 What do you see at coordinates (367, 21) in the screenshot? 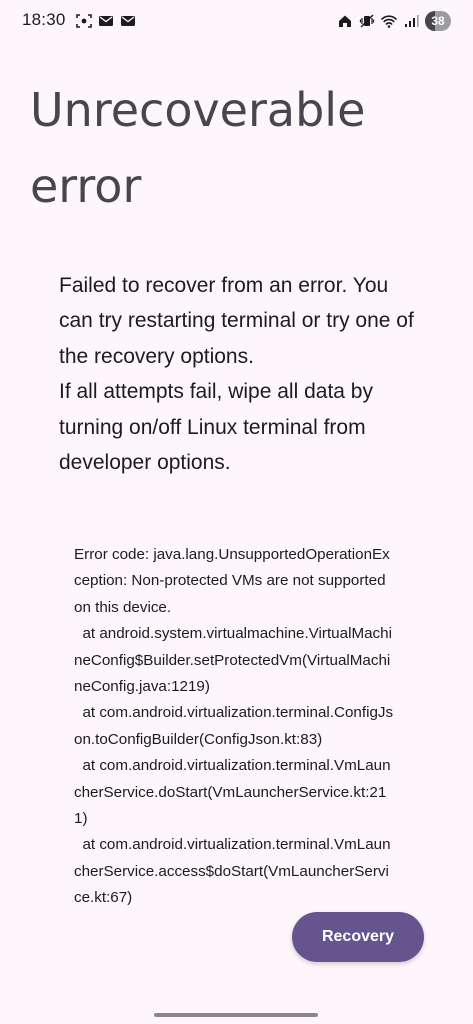
I see `vibrate-icon` at bounding box center [367, 21].